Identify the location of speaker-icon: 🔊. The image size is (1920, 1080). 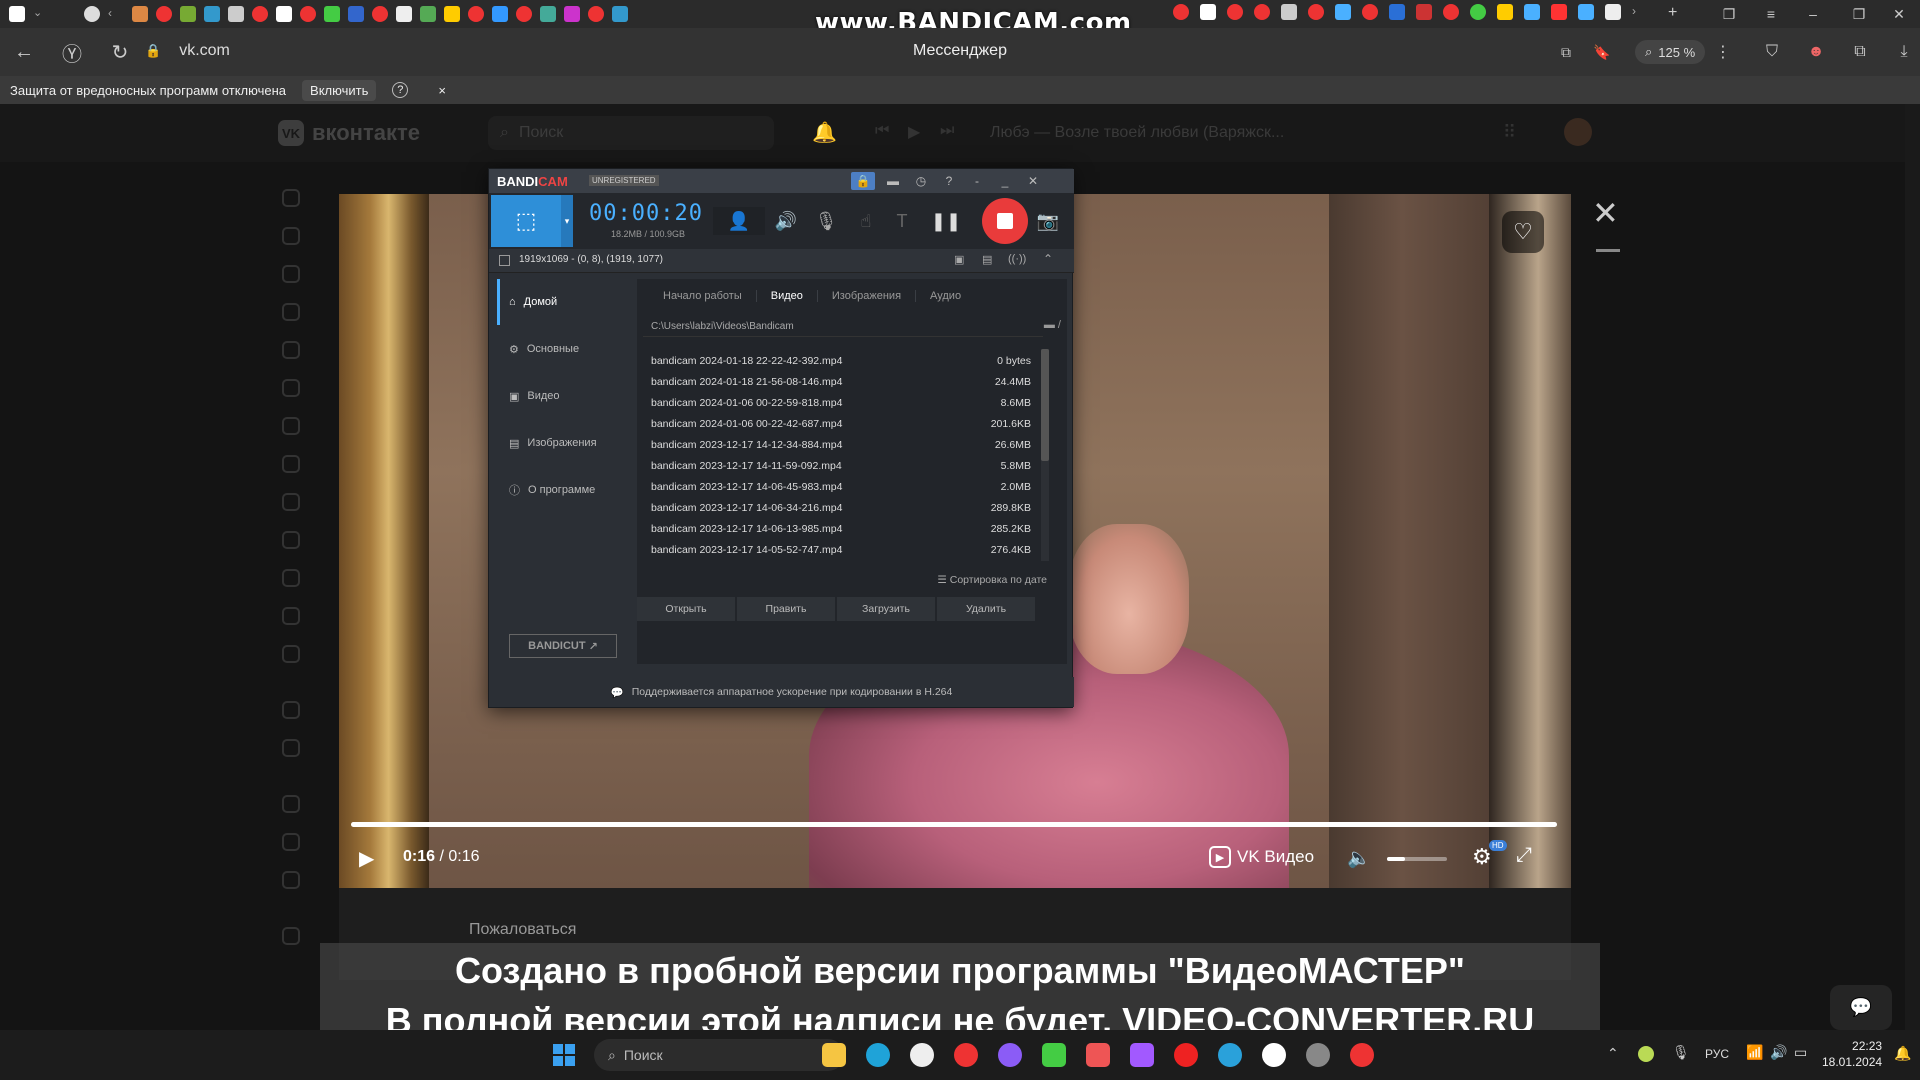
(786, 221).